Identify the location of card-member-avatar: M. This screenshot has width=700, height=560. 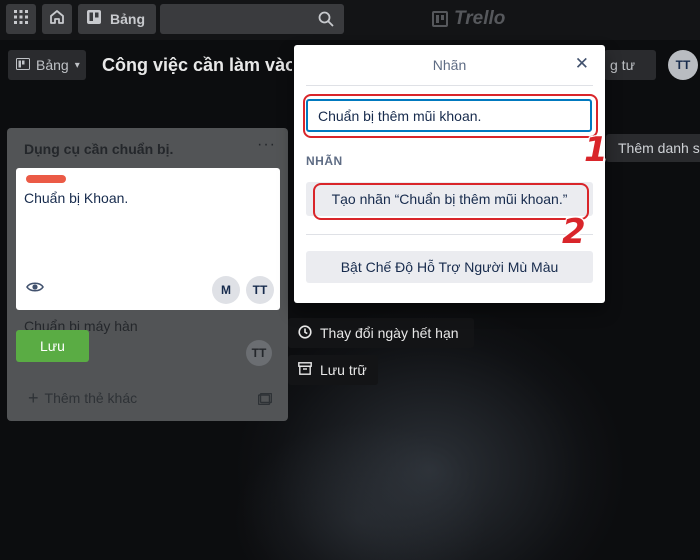
(226, 290).